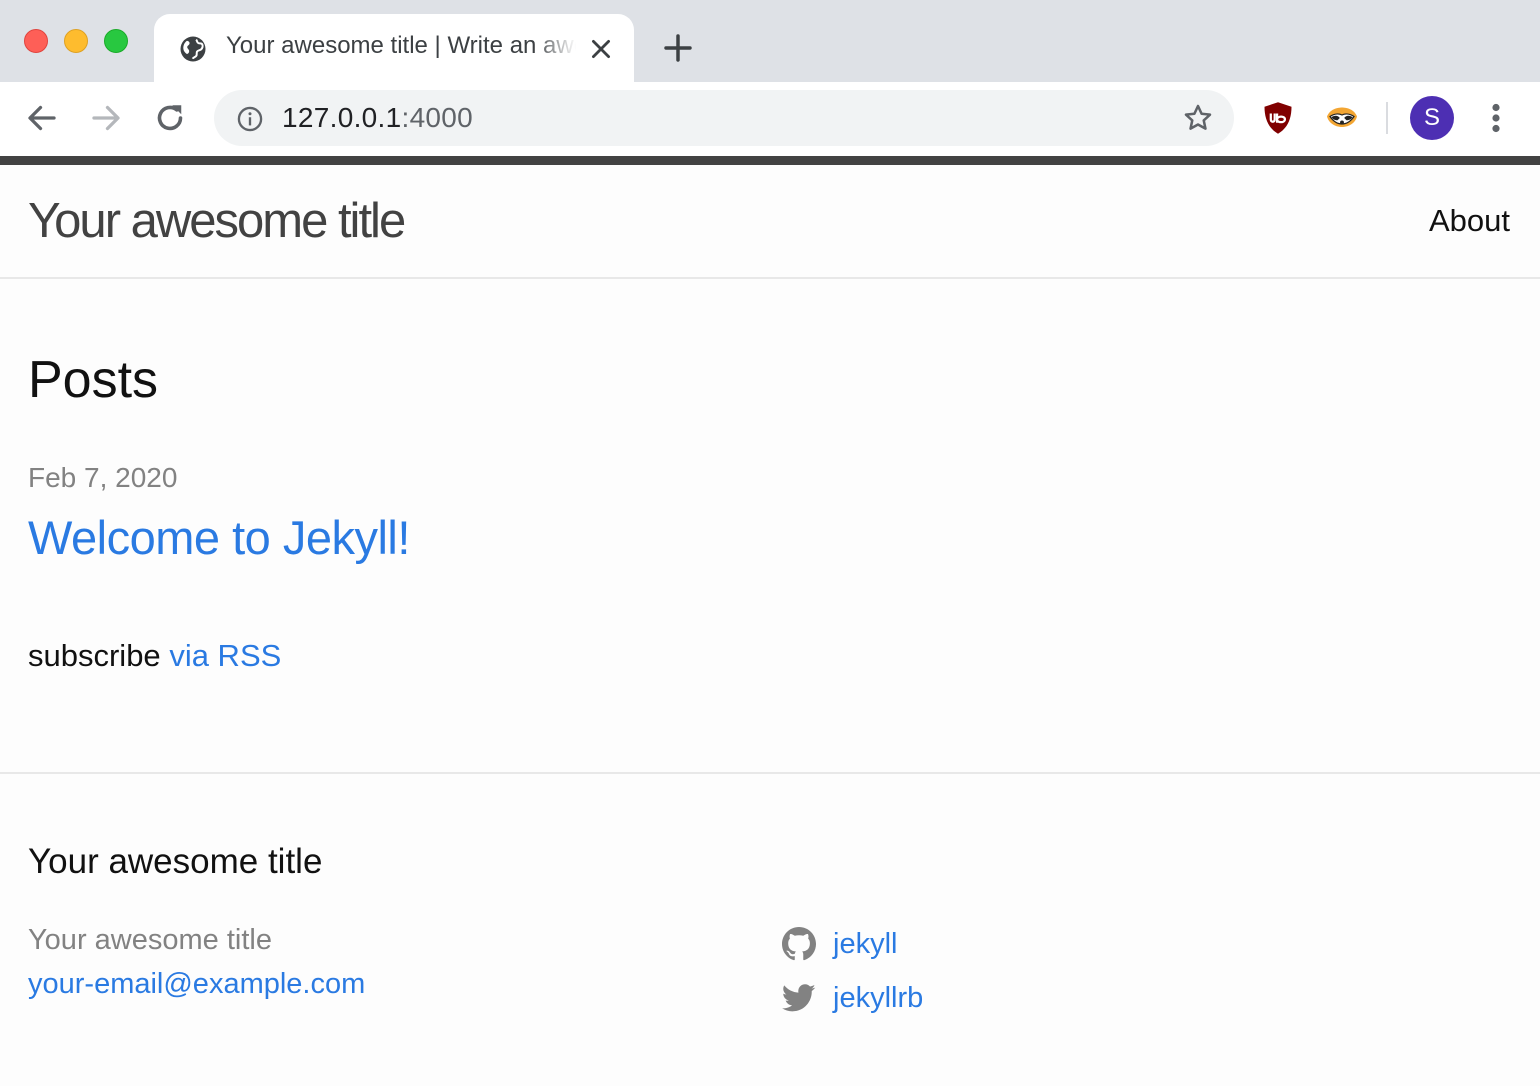 The width and height of the screenshot is (1540, 1086). I want to click on post-date: Feb 7, 2020, so click(103, 477).